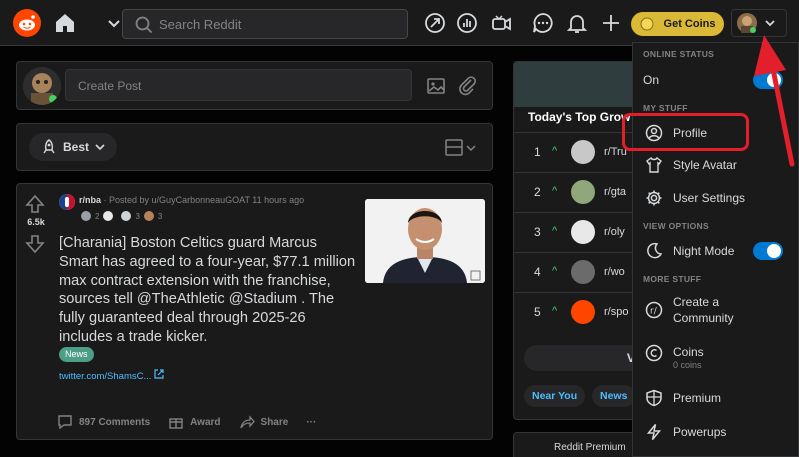 This screenshot has height=457, width=799. What do you see at coordinates (697, 398) in the screenshot?
I see `menu-item-label: Premium` at bounding box center [697, 398].